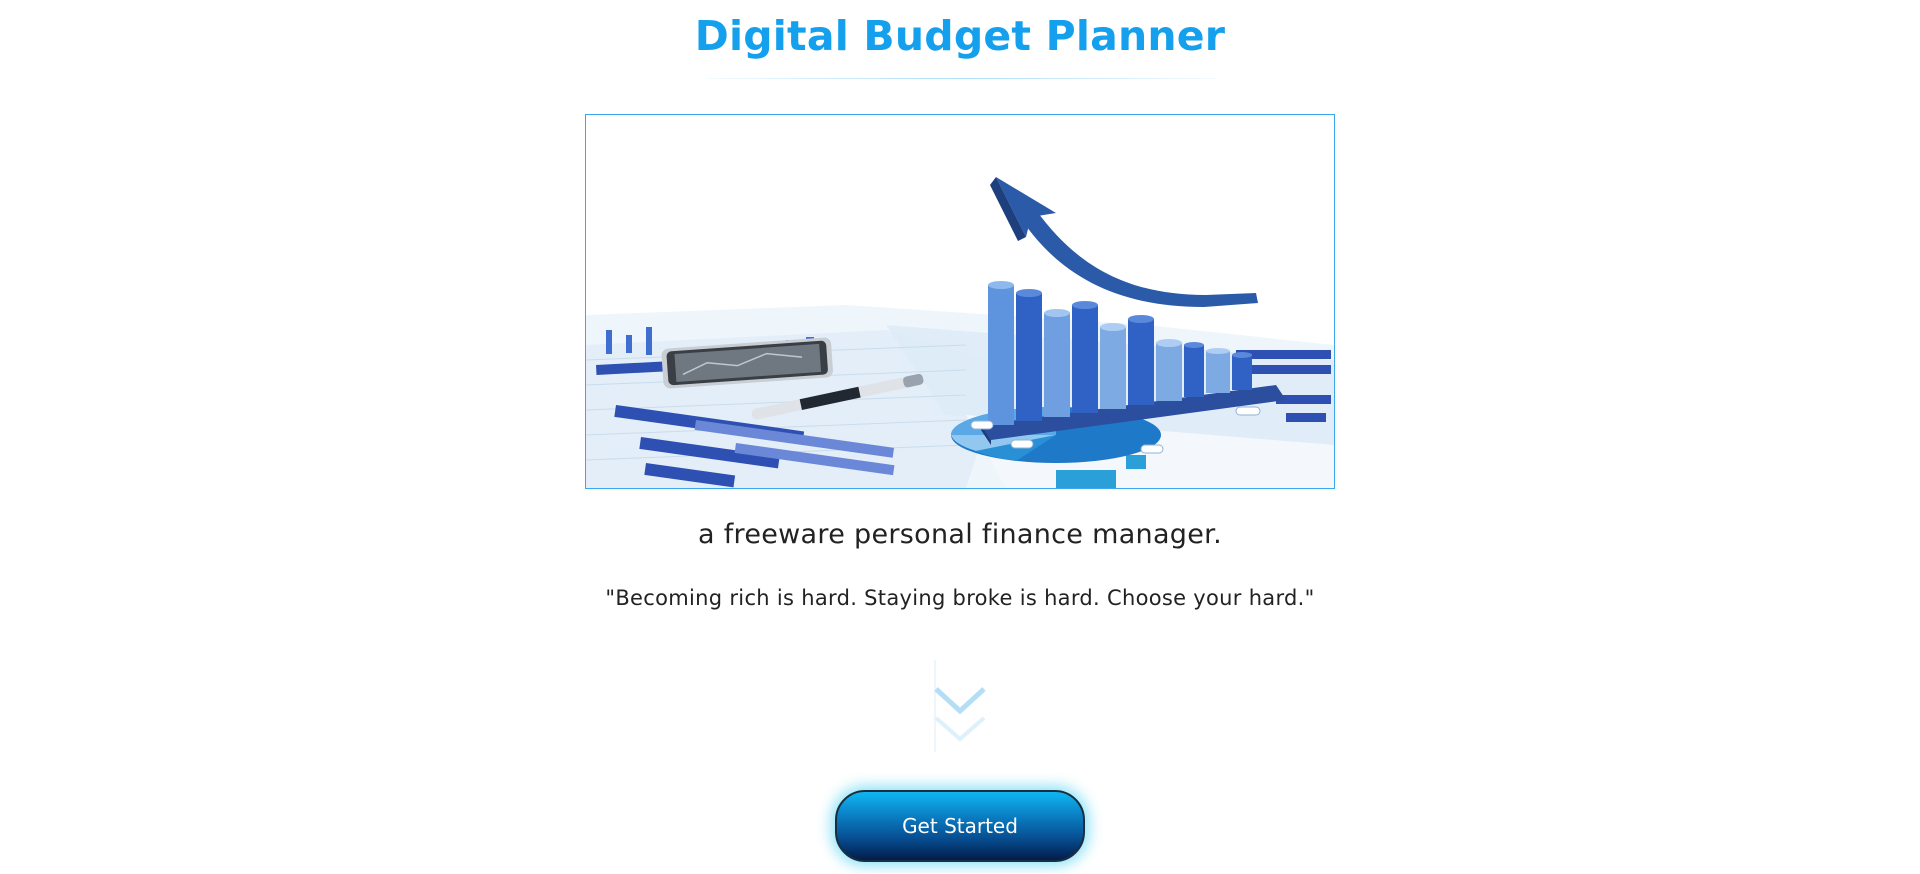 The height and width of the screenshot is (874, 1920). I want to click on scroll-down-indicator, so click(960, 706).